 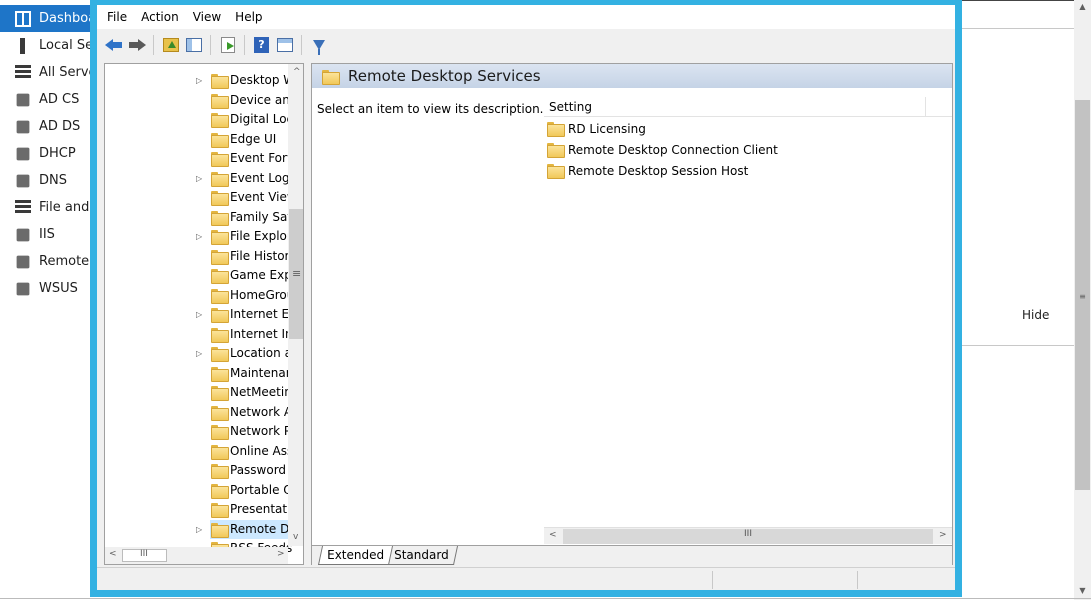 What do you see at coordinates (739, 128) in the screenshot?
I see `list-item: RD Licensing` at bounding box center [739, 128].